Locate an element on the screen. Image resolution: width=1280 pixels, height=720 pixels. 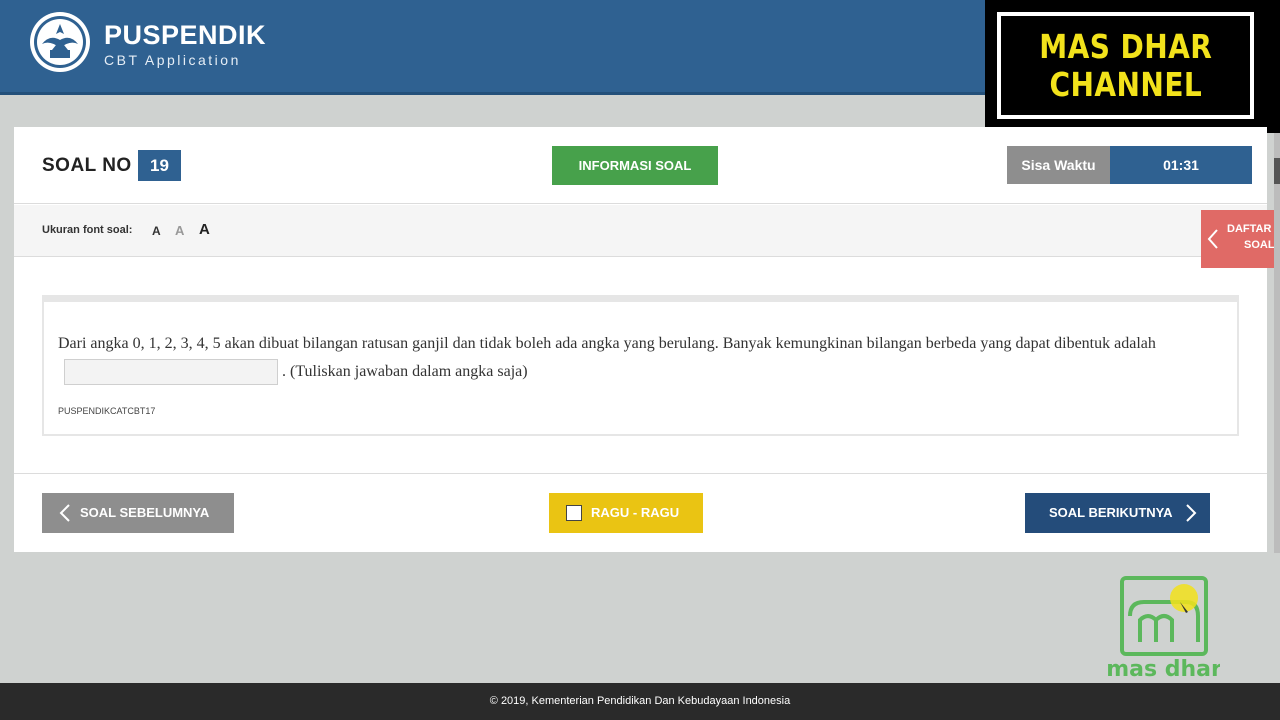
question-list-label-2: SOAL is located at coordinates (1259, 245).